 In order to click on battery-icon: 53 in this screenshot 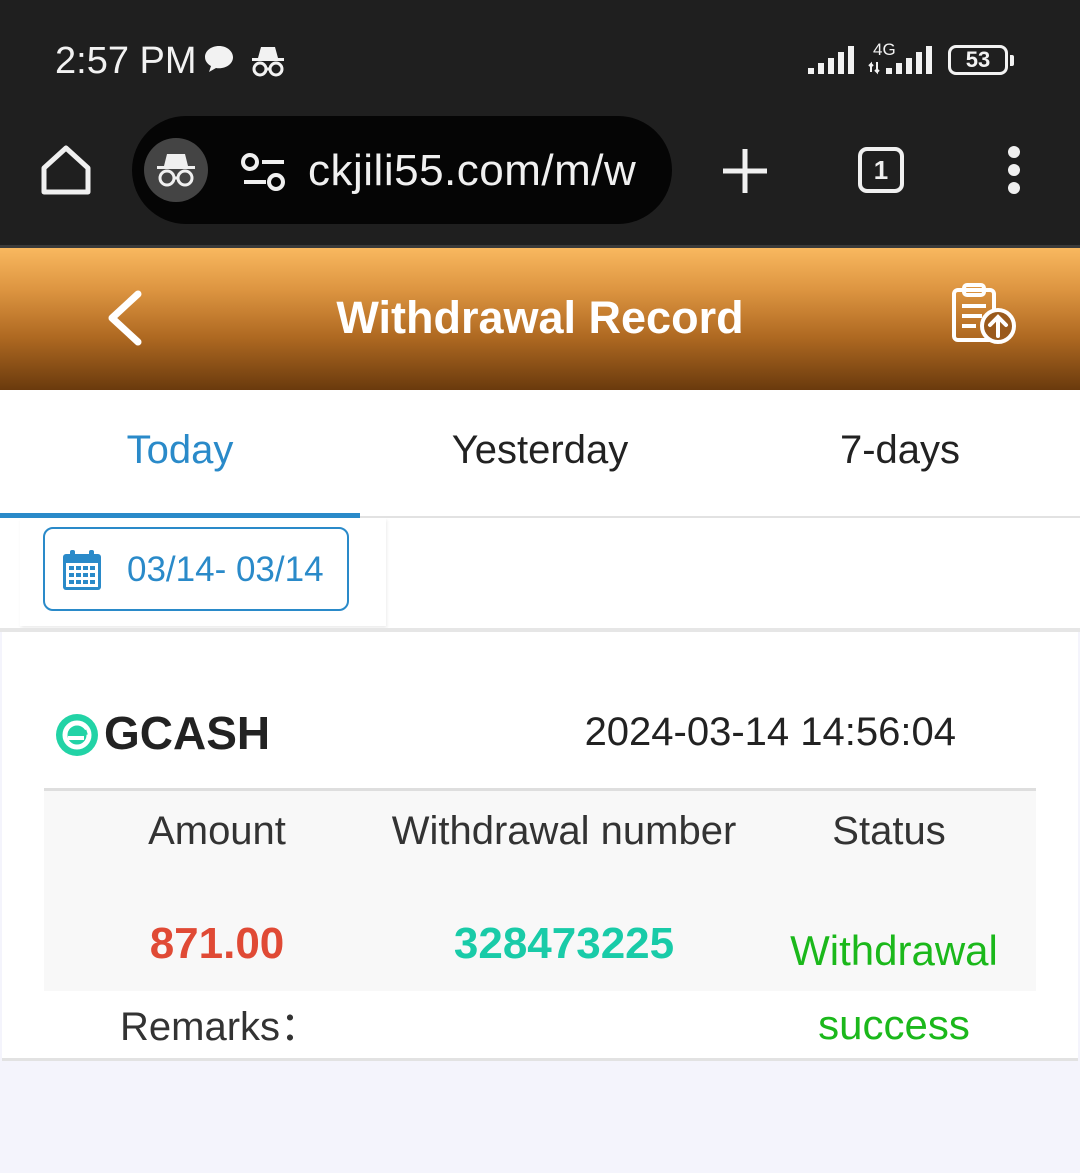, I will do `click(981, 60)`.